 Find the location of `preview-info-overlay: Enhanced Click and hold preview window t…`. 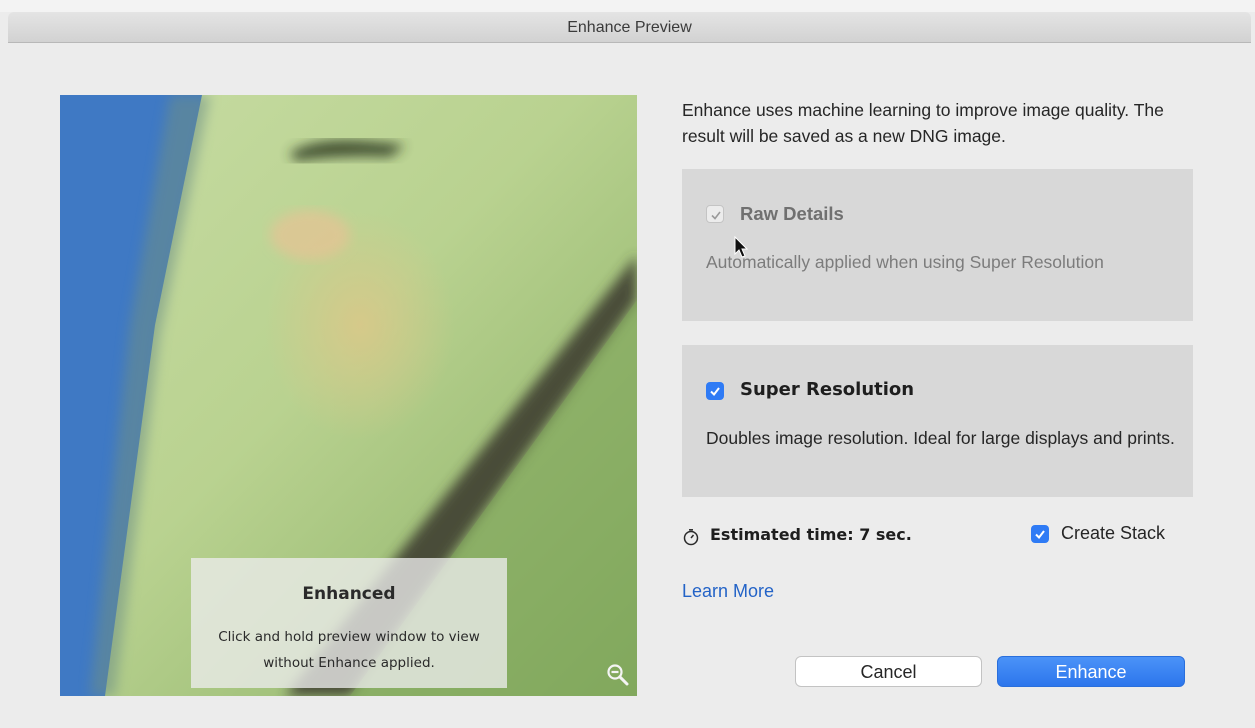

preview-info-overlay: Enhanced Click and hold preview window t… is located at coordinates (349, 623).